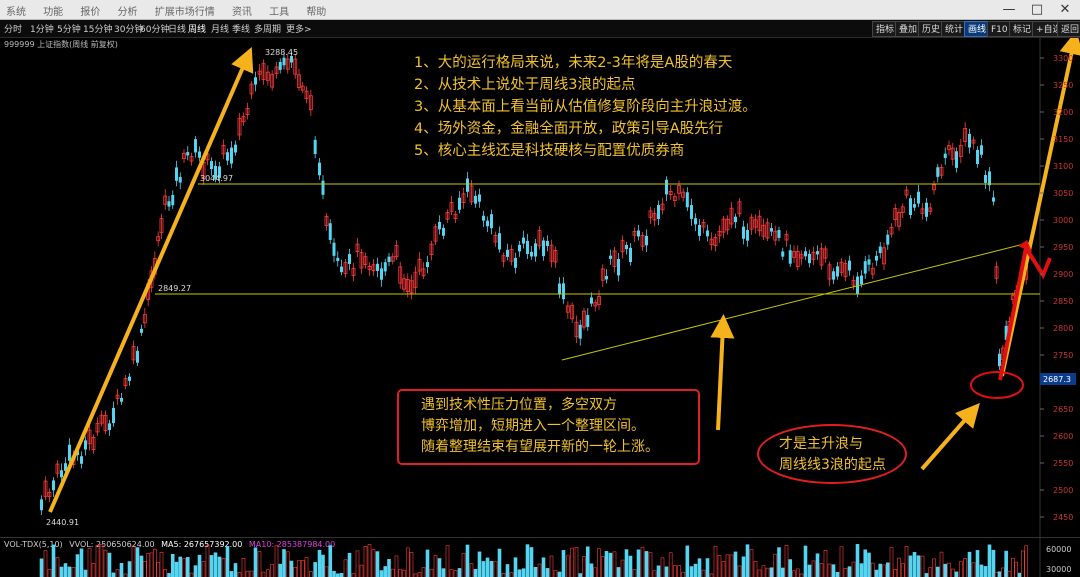 Image resolution: width=1080 pixels, height=577 pixels. What do you see at coordinates (42, 28) in the screenshot?
I see `period-button: 1分钟` at bounding box center [42, 28].